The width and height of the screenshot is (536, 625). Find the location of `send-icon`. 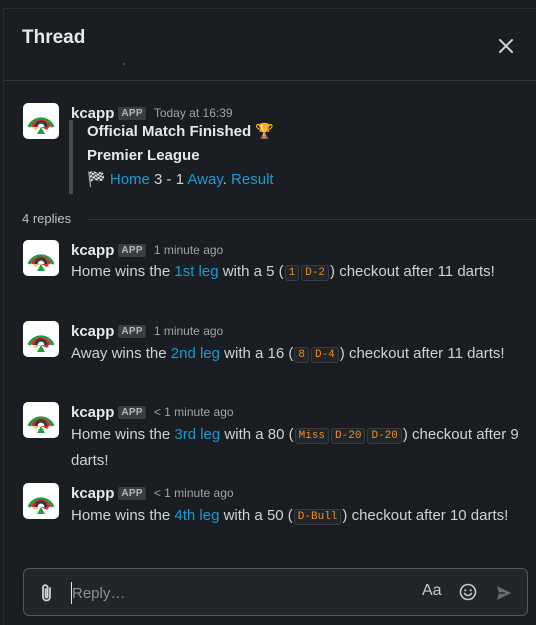

send-icon is located at coordinates (504, 593).